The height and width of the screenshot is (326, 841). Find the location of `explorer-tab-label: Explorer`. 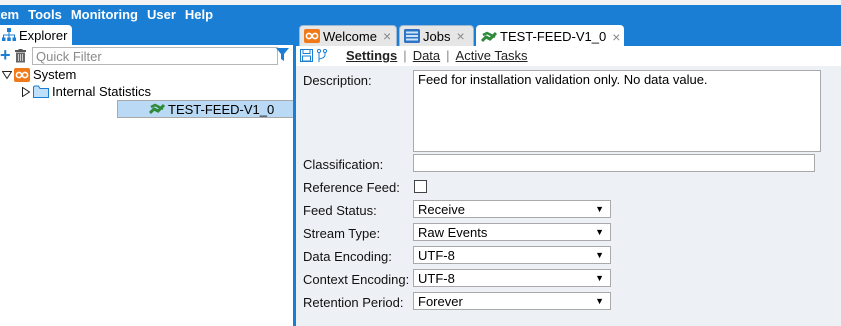

explorer-tab-label: Explorer is located at coordinates (43, 35).